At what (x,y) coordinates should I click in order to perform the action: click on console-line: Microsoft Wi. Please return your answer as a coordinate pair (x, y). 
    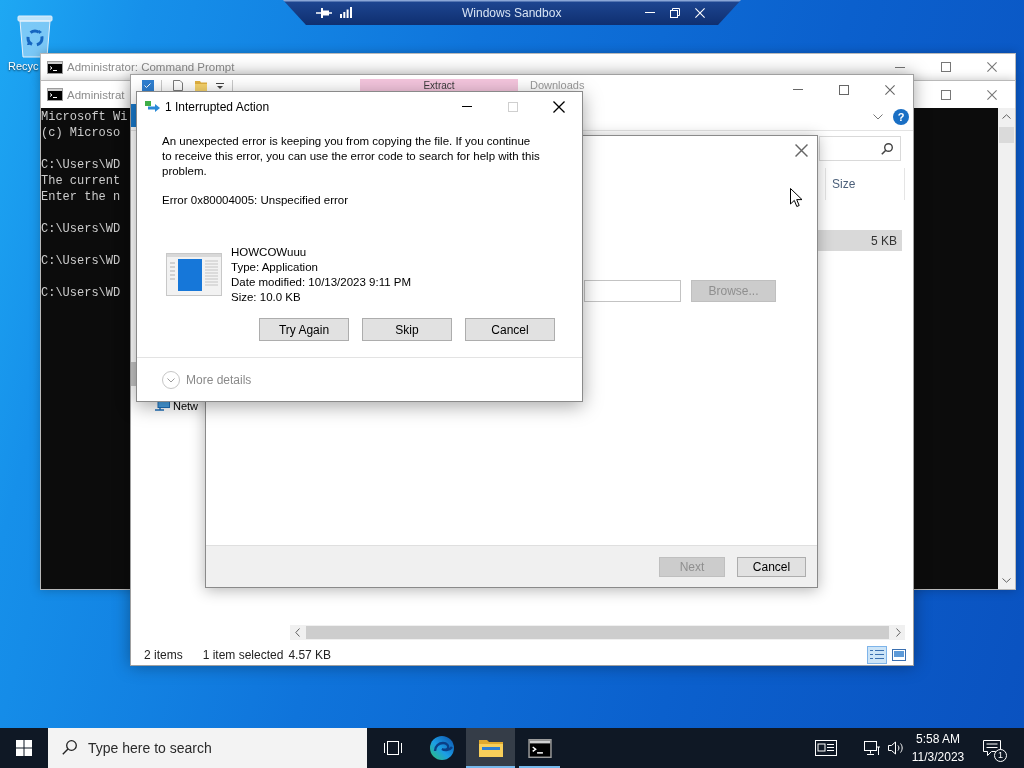
    Looking at the image, I should click on (84, 117).